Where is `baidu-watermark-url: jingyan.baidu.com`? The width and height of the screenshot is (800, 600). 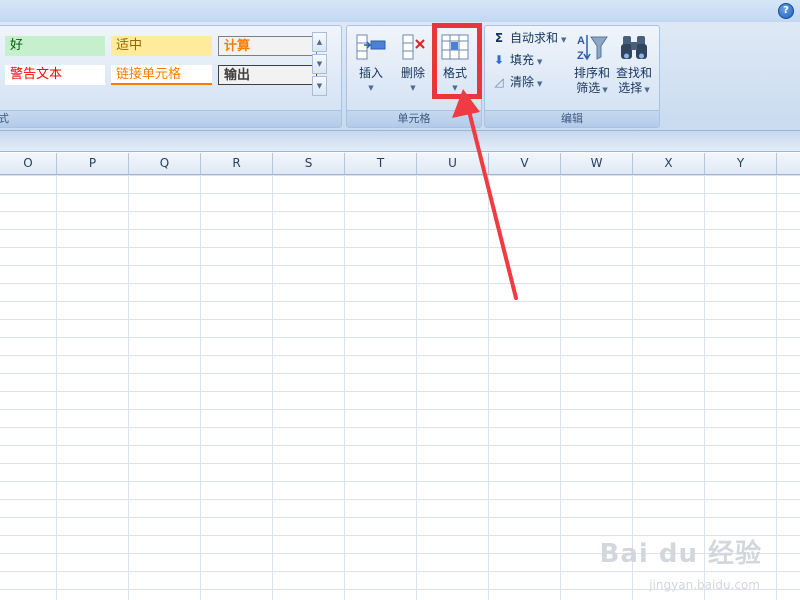
baidu-watermark-url: jingyan.baidu.com is located at coordinates (704, 585).